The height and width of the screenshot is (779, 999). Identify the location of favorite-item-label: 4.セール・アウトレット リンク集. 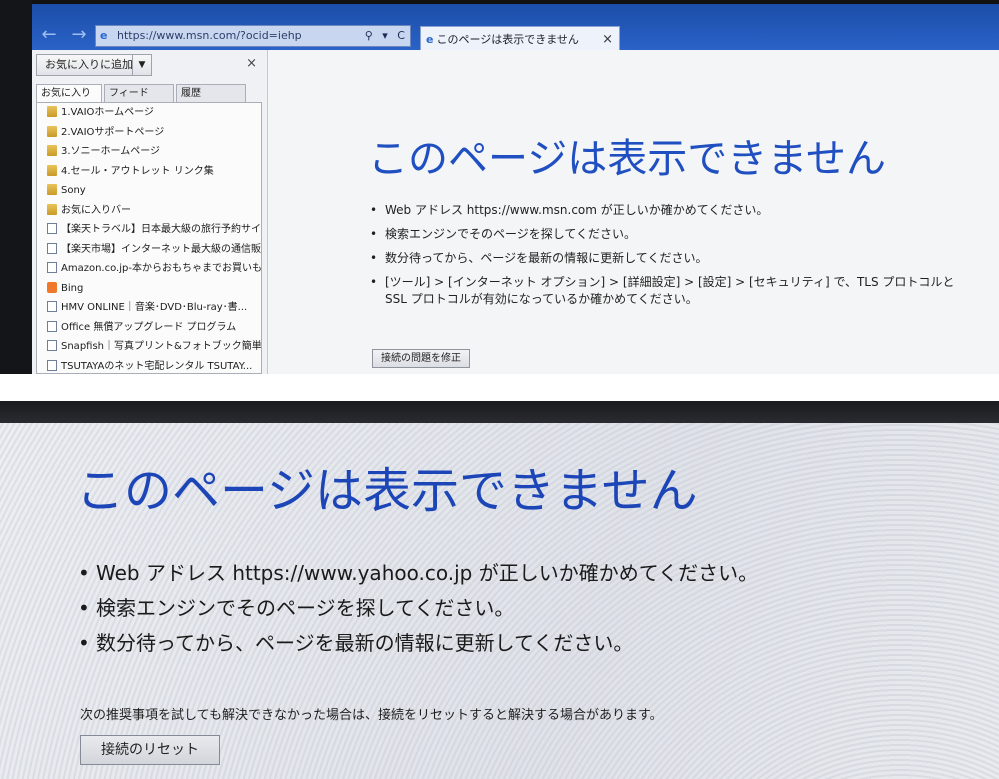
(137, 171).